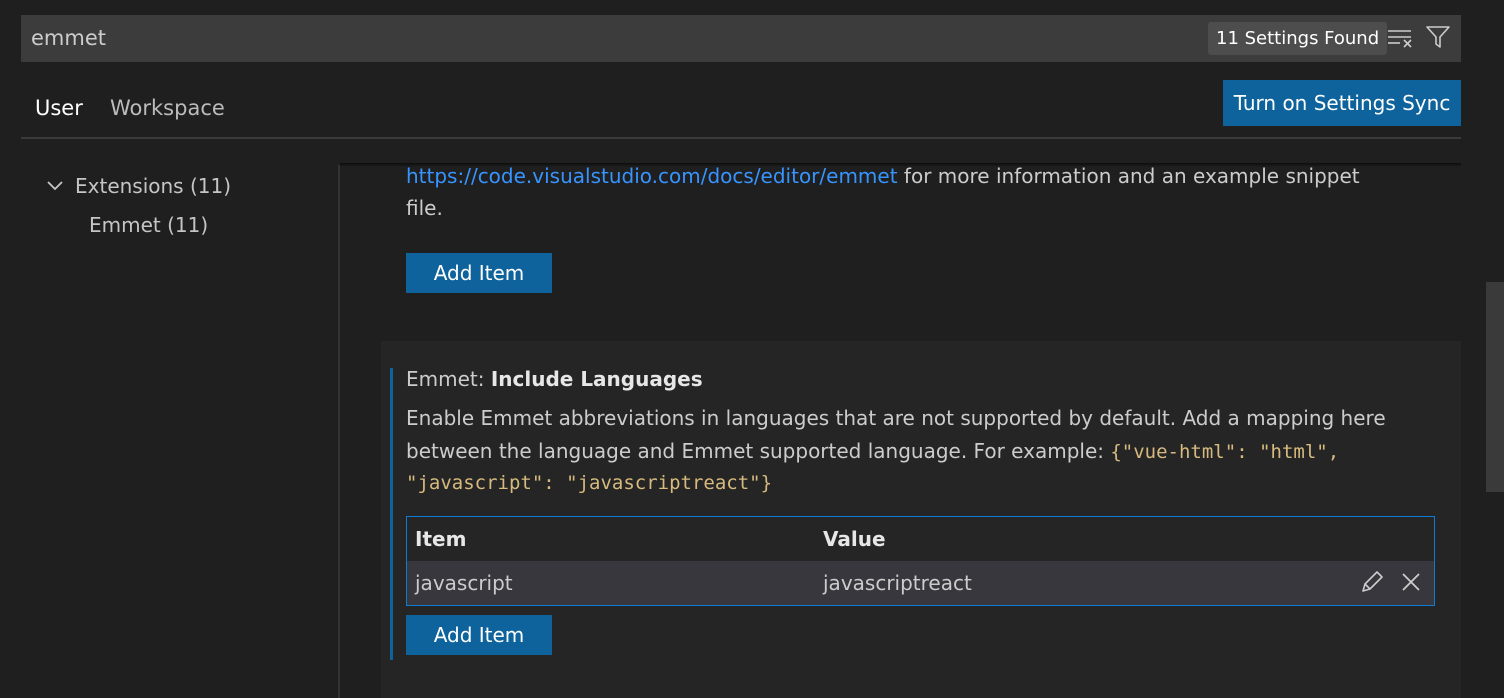  Describe the element at coordinates (554, 379) in the screenshot. I see `setting-title: Emmet: Include Languages` at that location.